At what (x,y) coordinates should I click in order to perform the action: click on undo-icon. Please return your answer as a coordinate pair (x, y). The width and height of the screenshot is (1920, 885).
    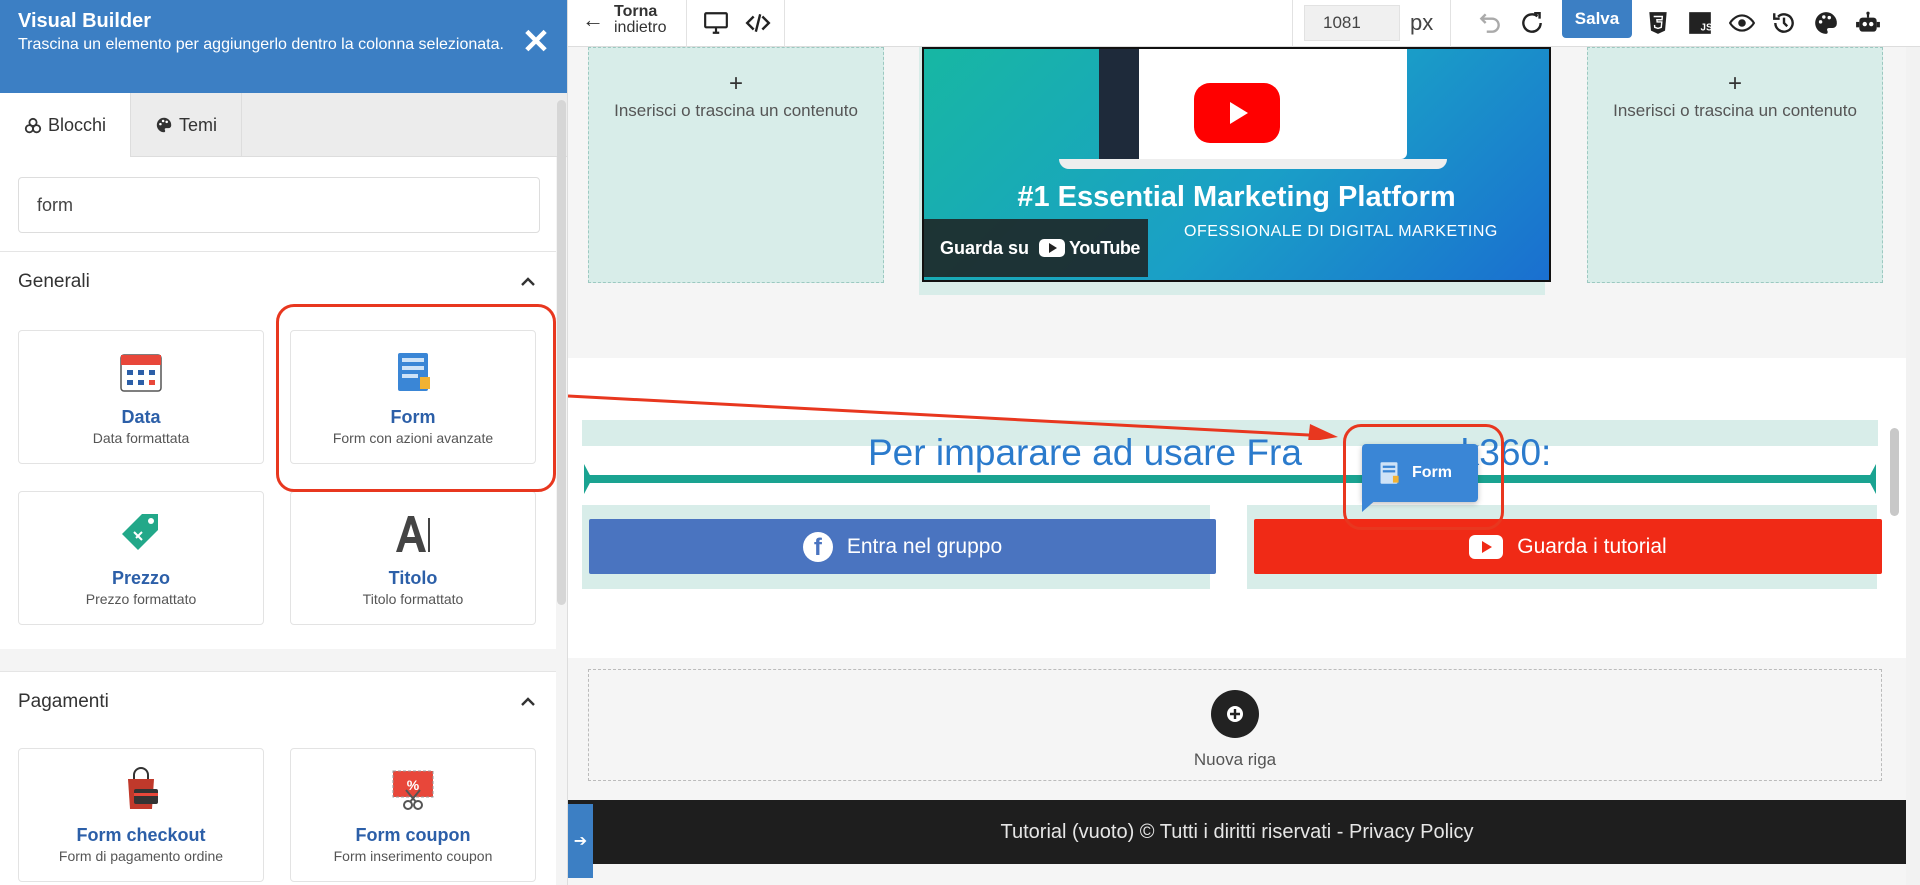
    Looking at the image, I should click on (1490, 23).